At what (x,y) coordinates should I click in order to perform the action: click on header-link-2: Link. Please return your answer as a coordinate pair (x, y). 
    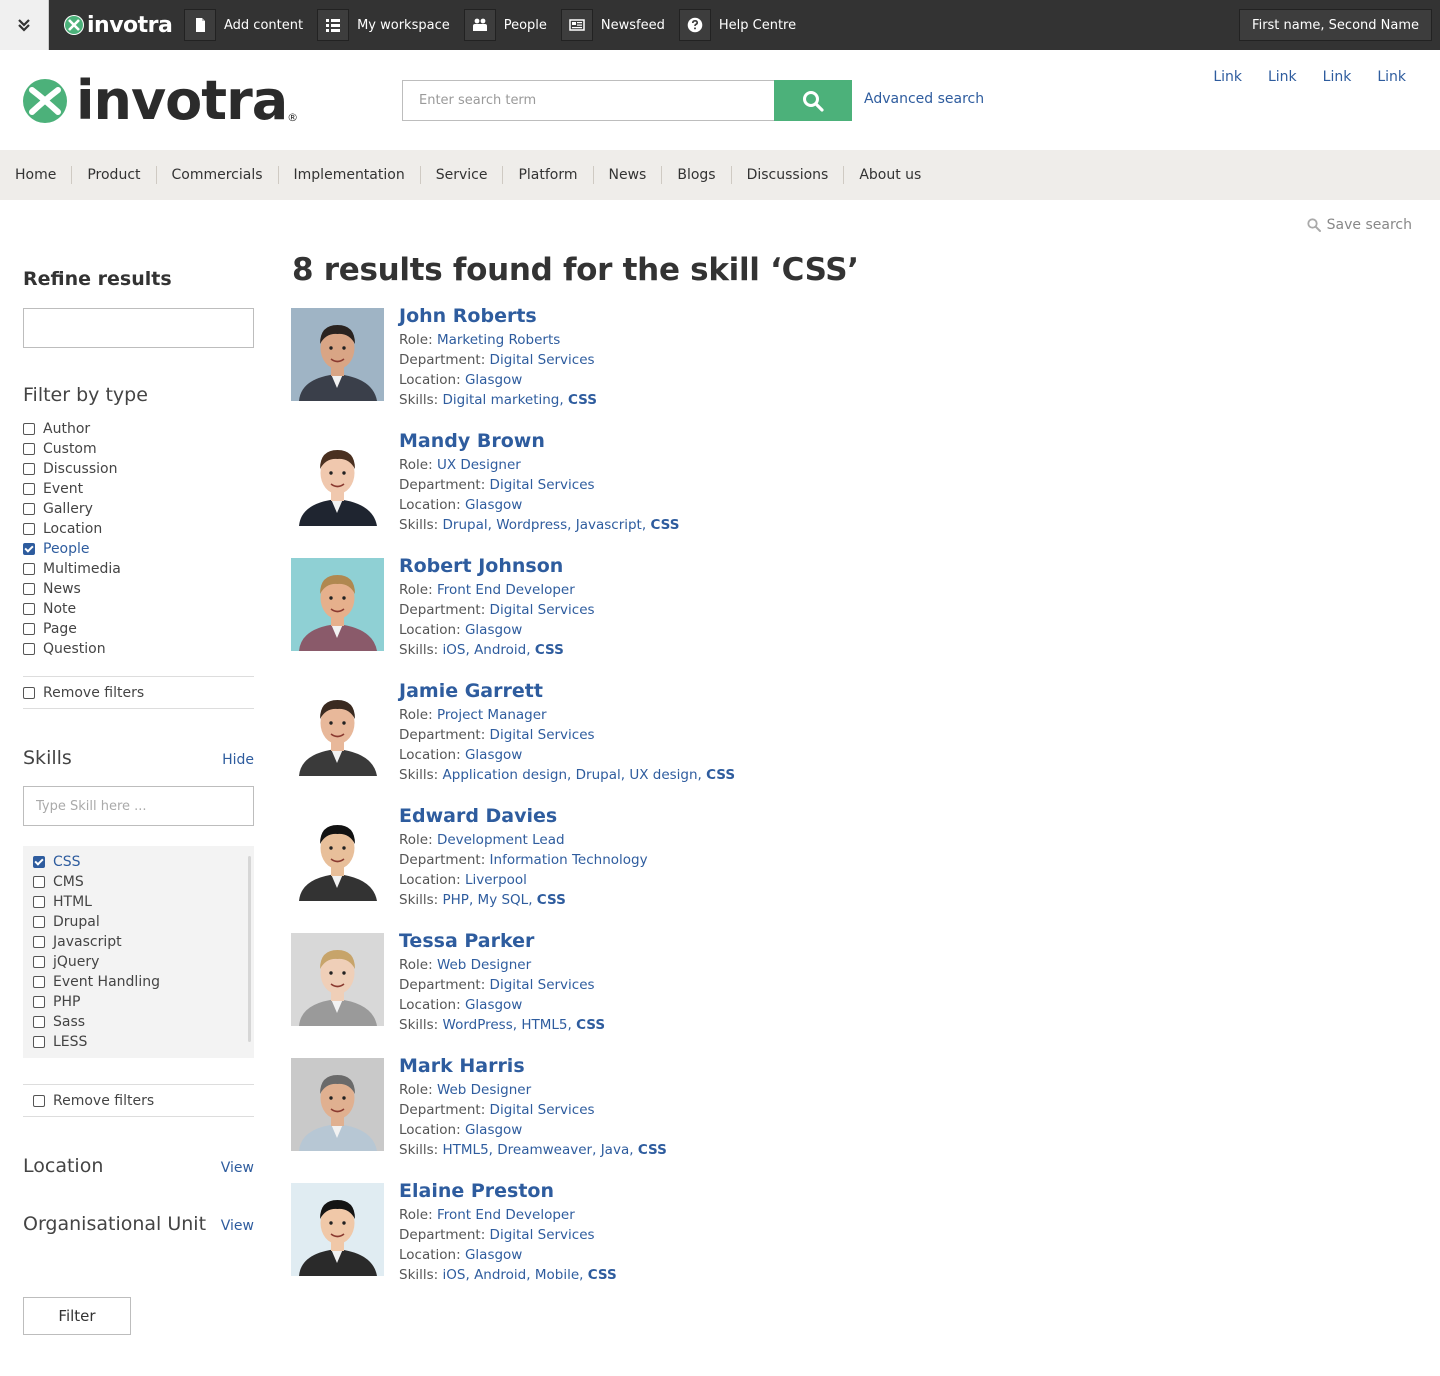
    Looking at the image, I should click on (1282, 77).